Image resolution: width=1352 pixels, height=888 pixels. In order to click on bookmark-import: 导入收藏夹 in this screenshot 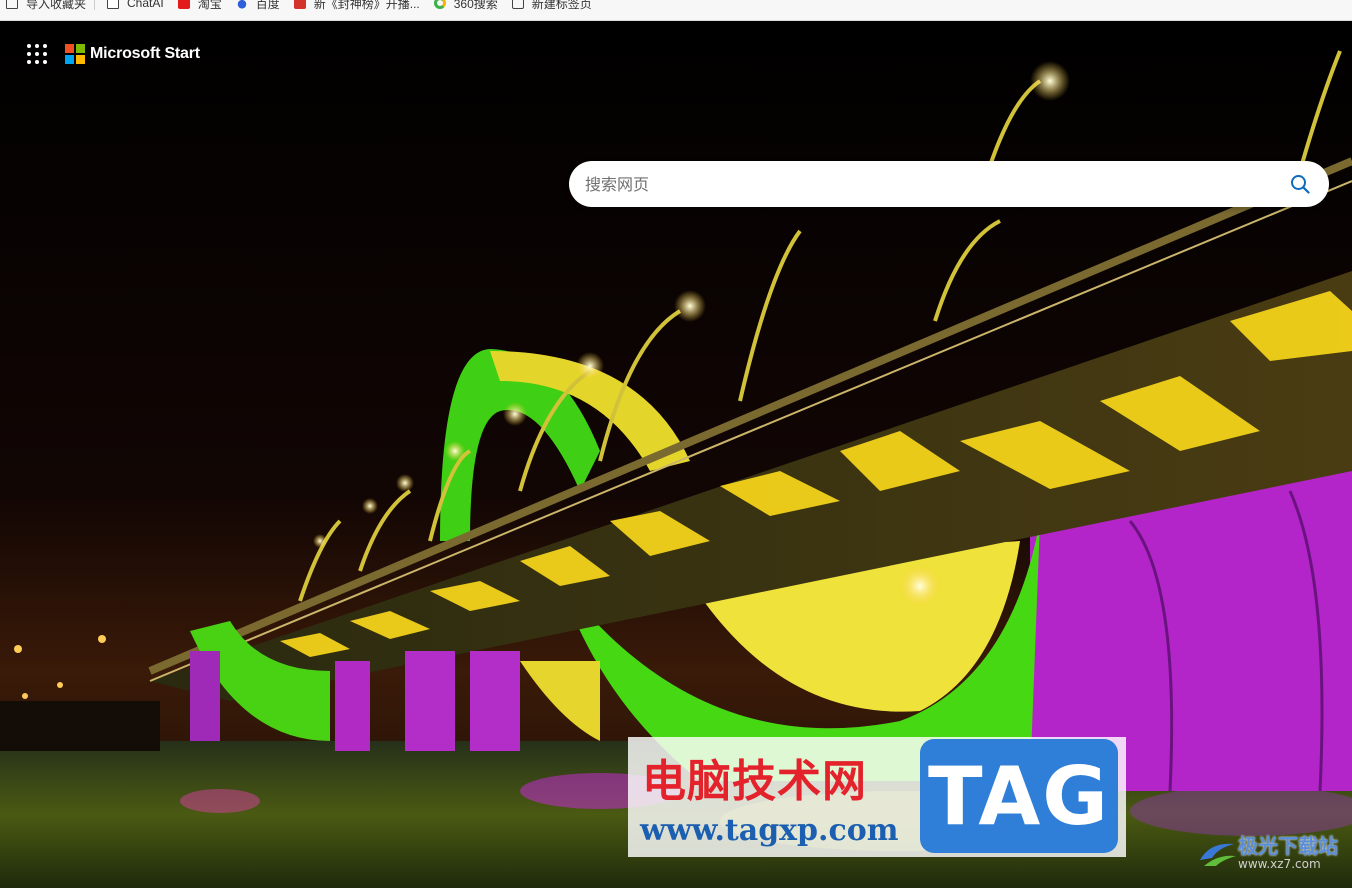, I will do `click(47, 5)`.